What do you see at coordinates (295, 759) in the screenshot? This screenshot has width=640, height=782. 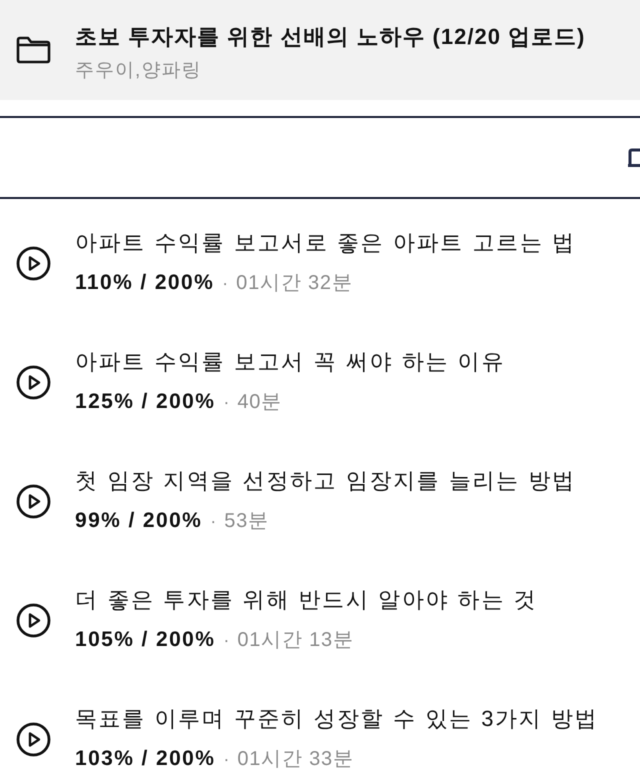 I see `lecture-duration: 01시간 33분` at bounding box center [295, 759].